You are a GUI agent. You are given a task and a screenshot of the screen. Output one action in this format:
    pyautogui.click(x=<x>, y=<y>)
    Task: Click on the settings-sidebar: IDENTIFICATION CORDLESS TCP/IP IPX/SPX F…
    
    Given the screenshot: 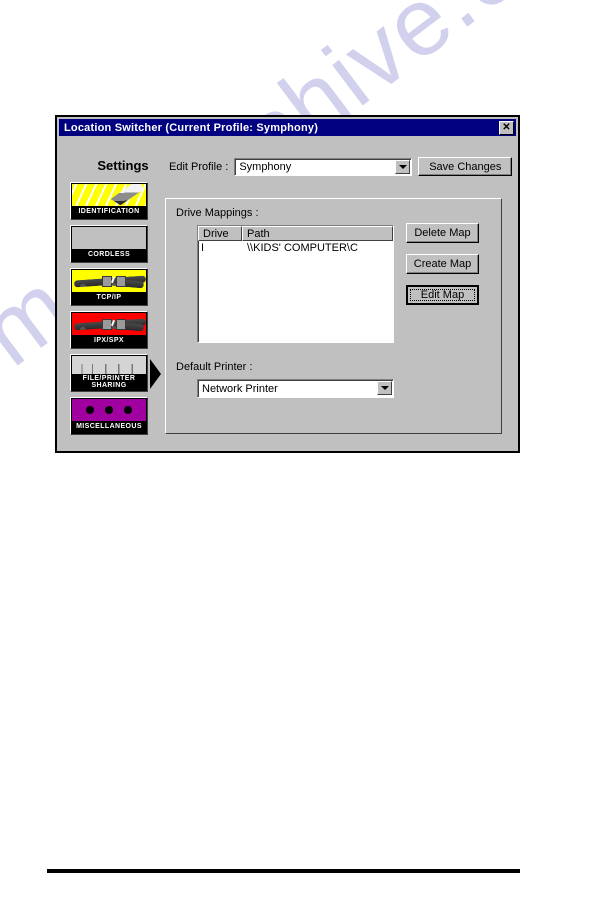 What is the action you would take?
    pyautogui.click(x=116, y=311)
    